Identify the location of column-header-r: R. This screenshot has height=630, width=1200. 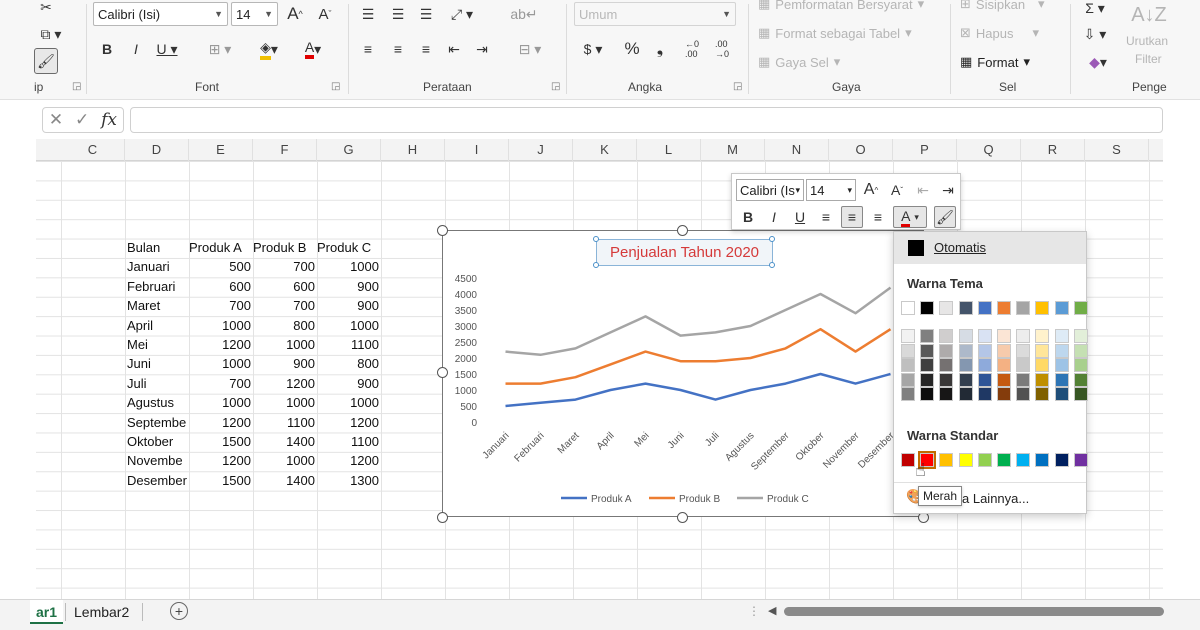
(1053, 150).